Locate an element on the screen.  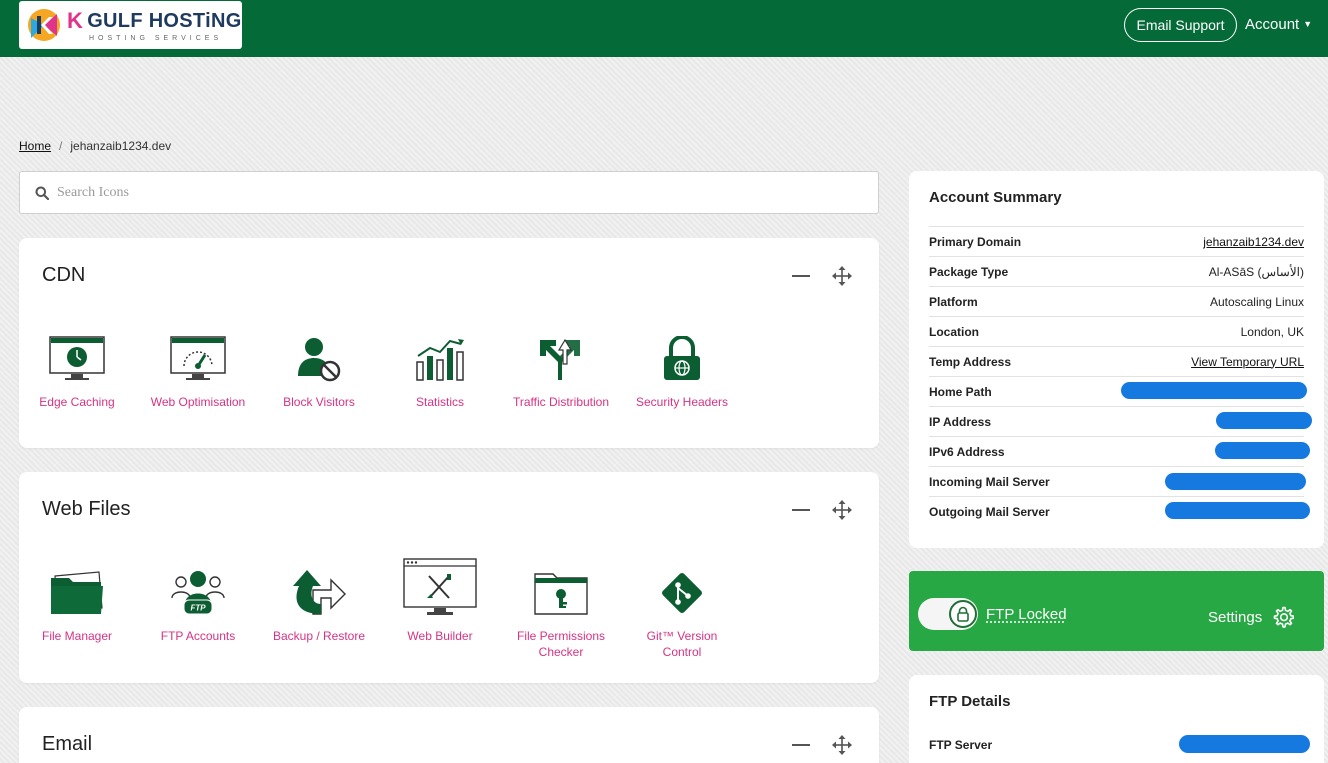
section-email: Email is located at coordinates (449, 735).